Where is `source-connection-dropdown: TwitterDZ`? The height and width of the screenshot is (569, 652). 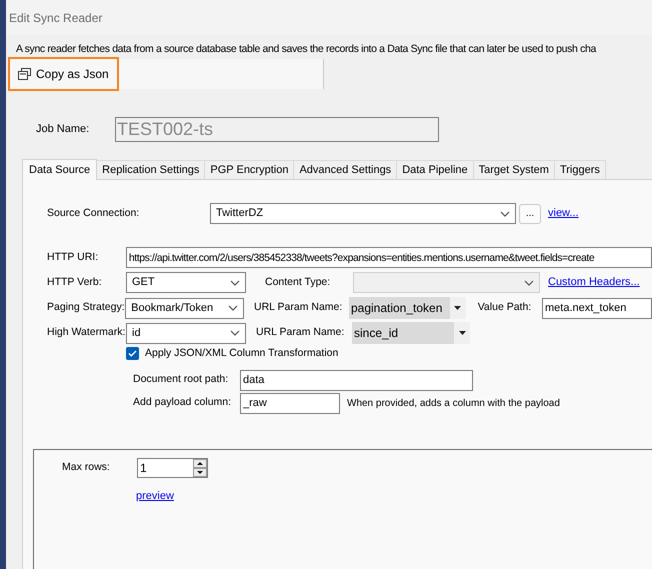
source-connection-dropdown: TwitterDZ is located at coordinates (363, 213).